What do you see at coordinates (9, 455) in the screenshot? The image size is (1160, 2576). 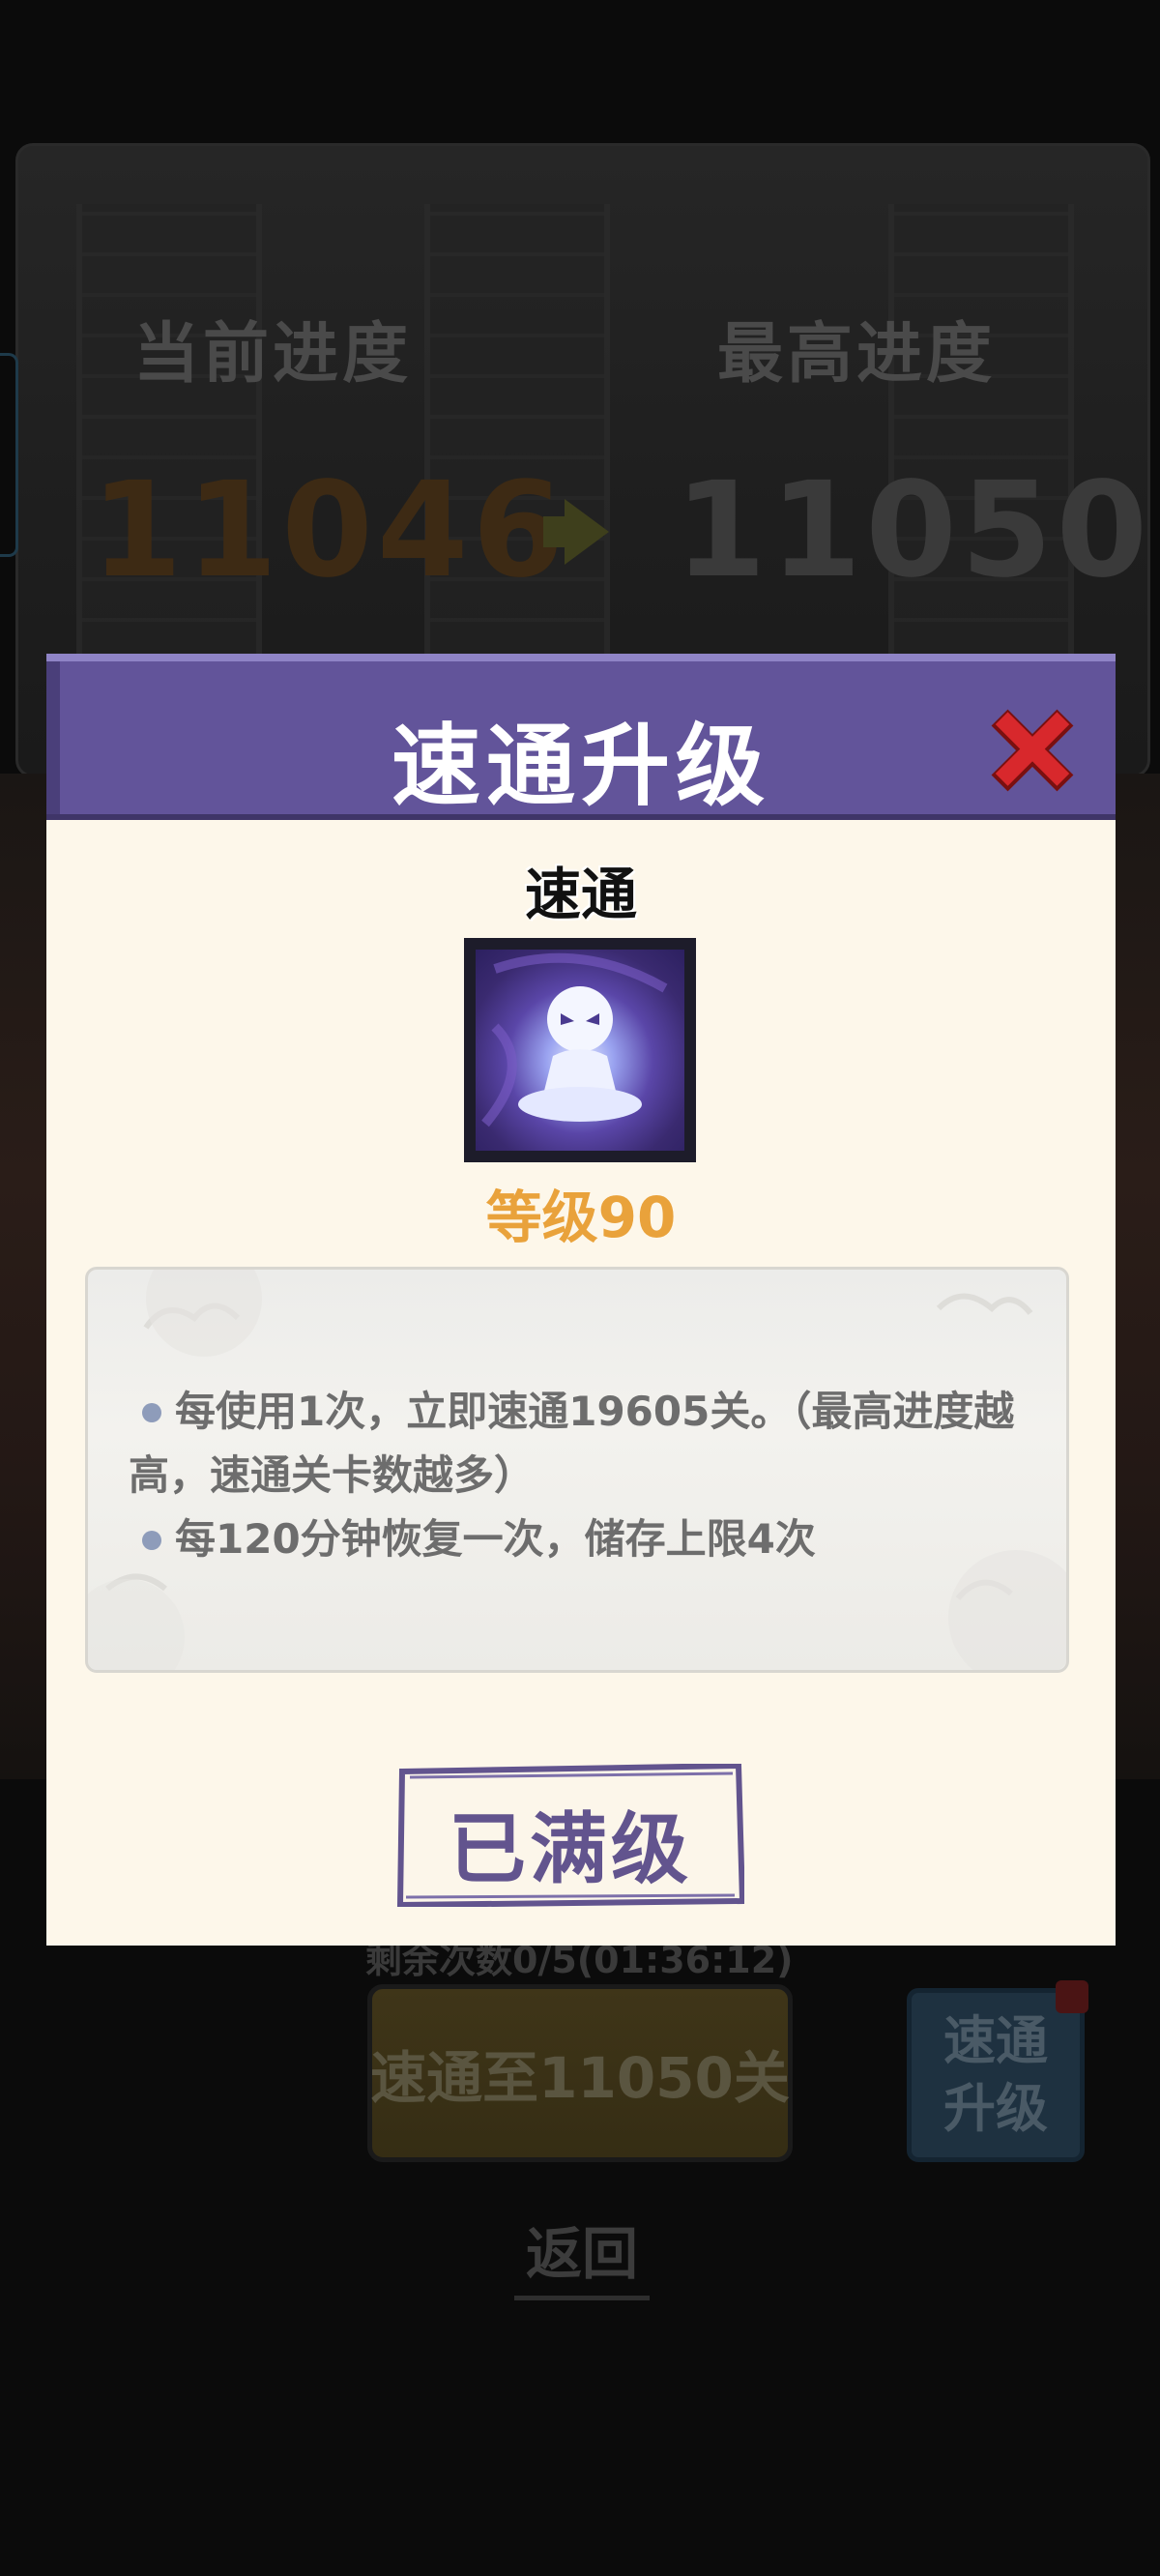 I see `side-tab` at bounding box center [9, 455].